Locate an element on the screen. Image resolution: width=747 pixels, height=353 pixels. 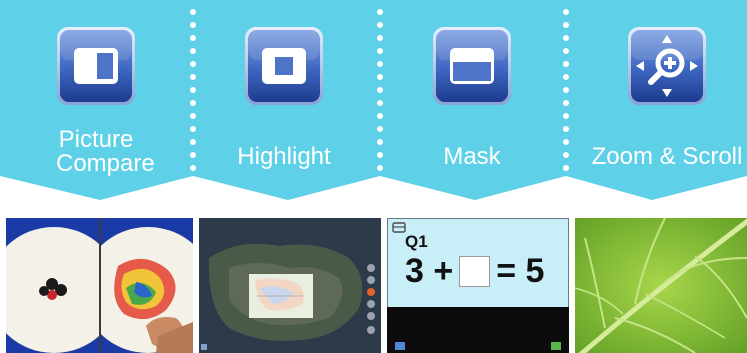
math-question-label: Q1 is located at coordinates (416, 241).